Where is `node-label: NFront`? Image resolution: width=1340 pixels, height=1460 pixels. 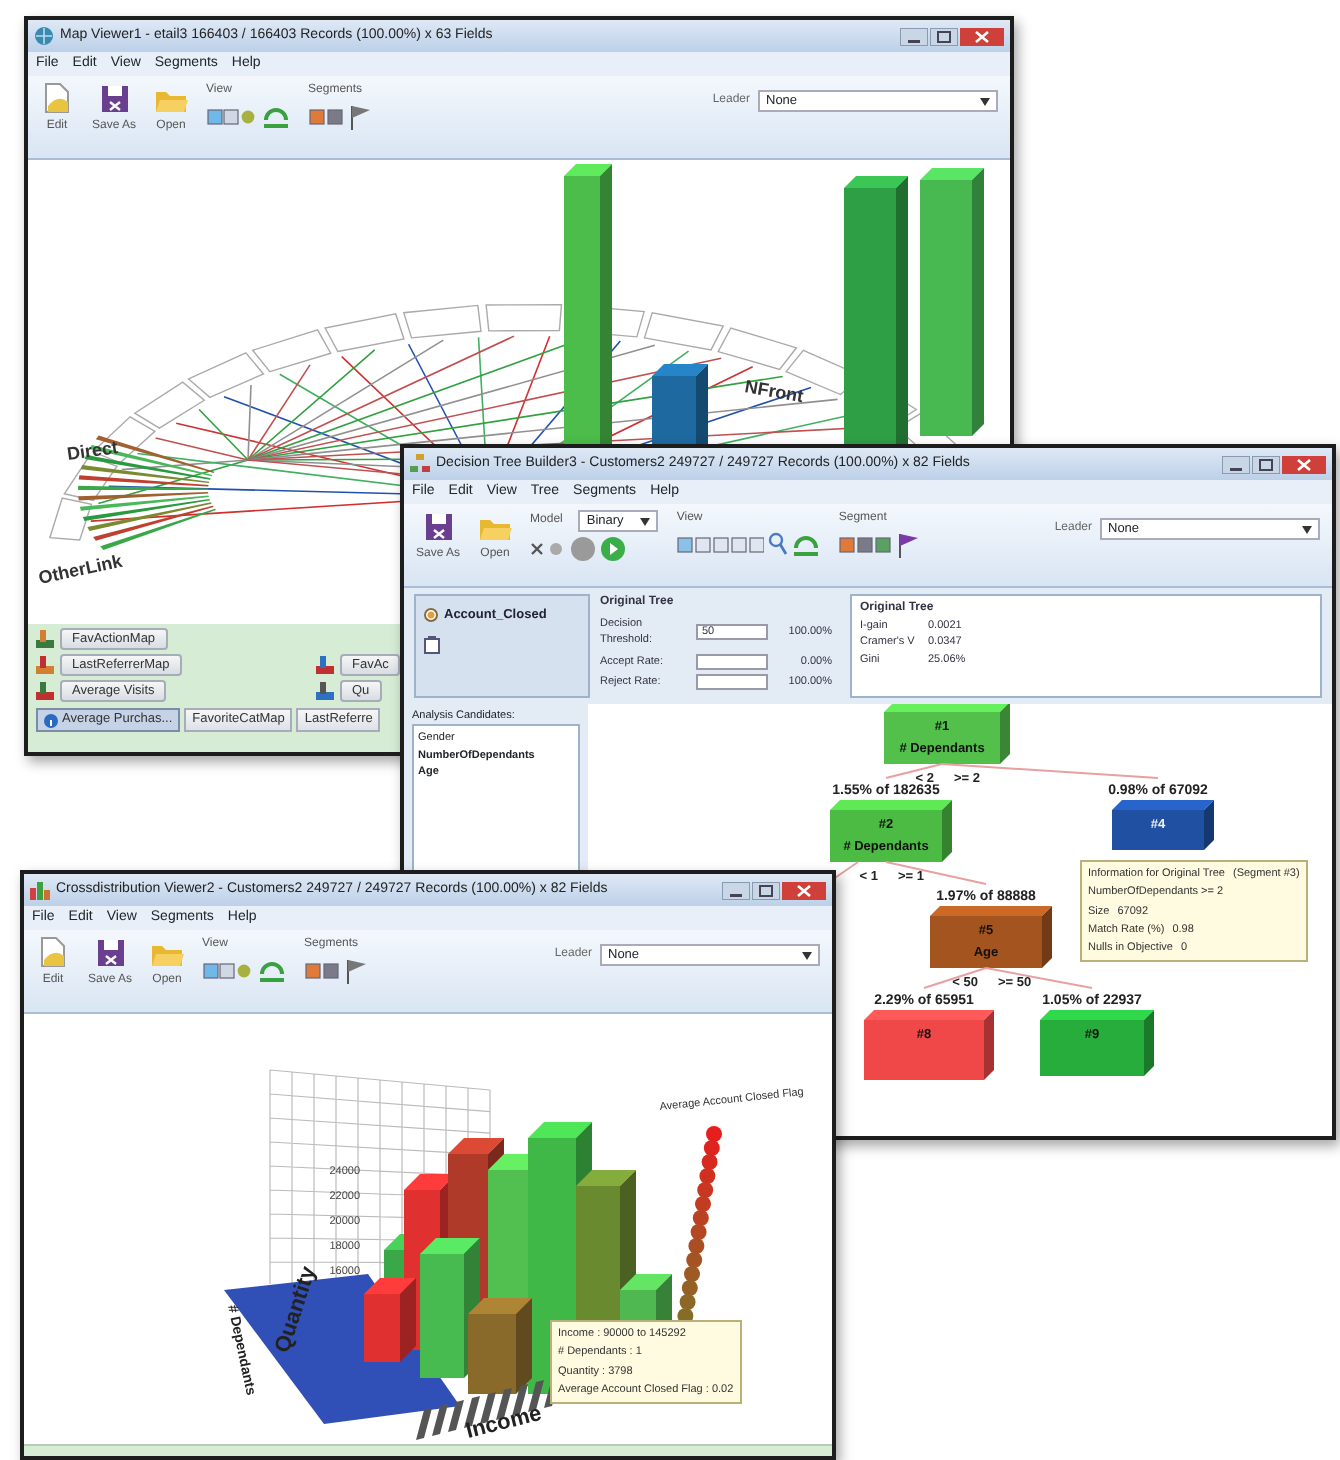 node-label: NFront is located at coordinates (774, 391).